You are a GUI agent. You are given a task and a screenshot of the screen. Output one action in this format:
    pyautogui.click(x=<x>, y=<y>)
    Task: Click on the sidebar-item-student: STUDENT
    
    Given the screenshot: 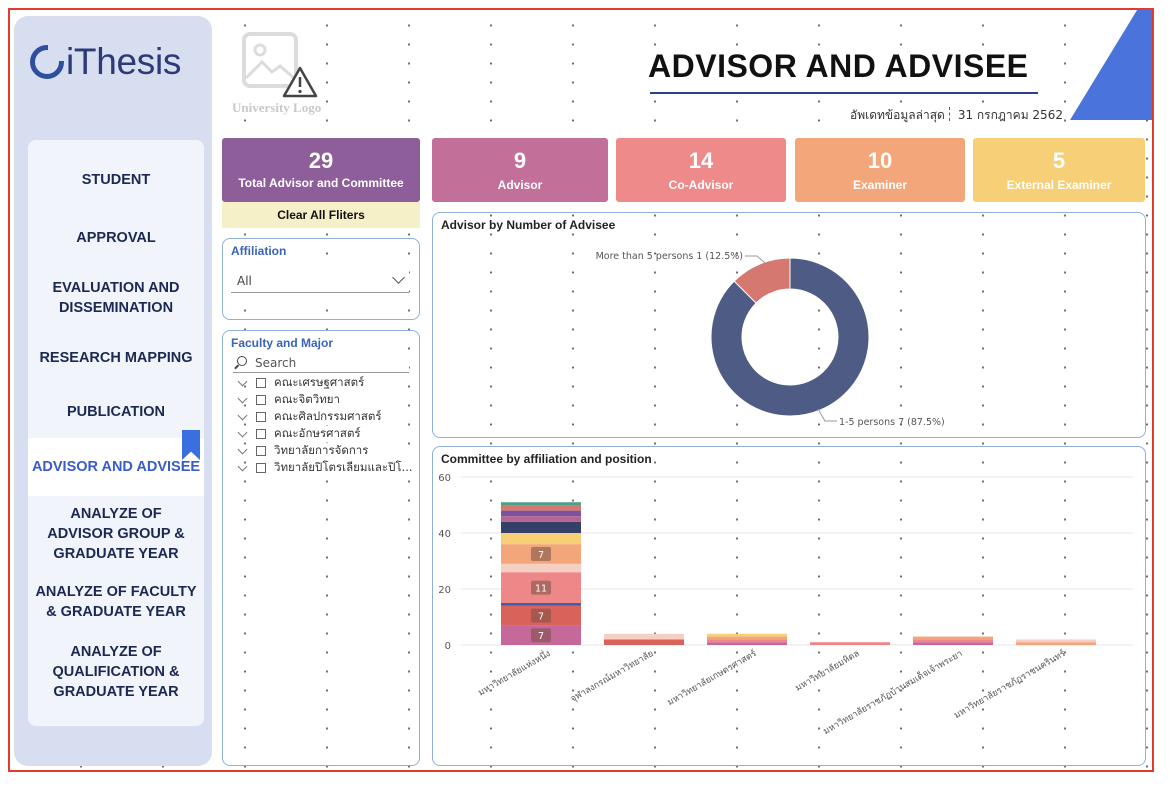 What is the action you would take?
    pyautogui.click(x=116, y=180)
    